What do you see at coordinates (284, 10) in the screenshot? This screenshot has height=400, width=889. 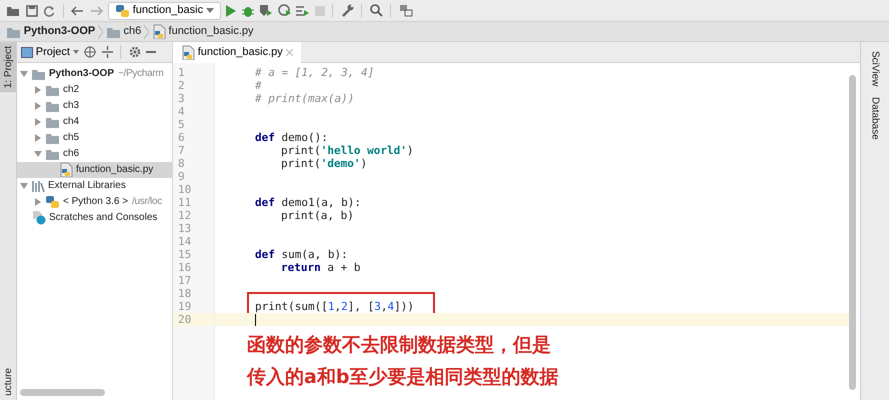 I see `clock-run-icon` at bounding box center [284, 10].